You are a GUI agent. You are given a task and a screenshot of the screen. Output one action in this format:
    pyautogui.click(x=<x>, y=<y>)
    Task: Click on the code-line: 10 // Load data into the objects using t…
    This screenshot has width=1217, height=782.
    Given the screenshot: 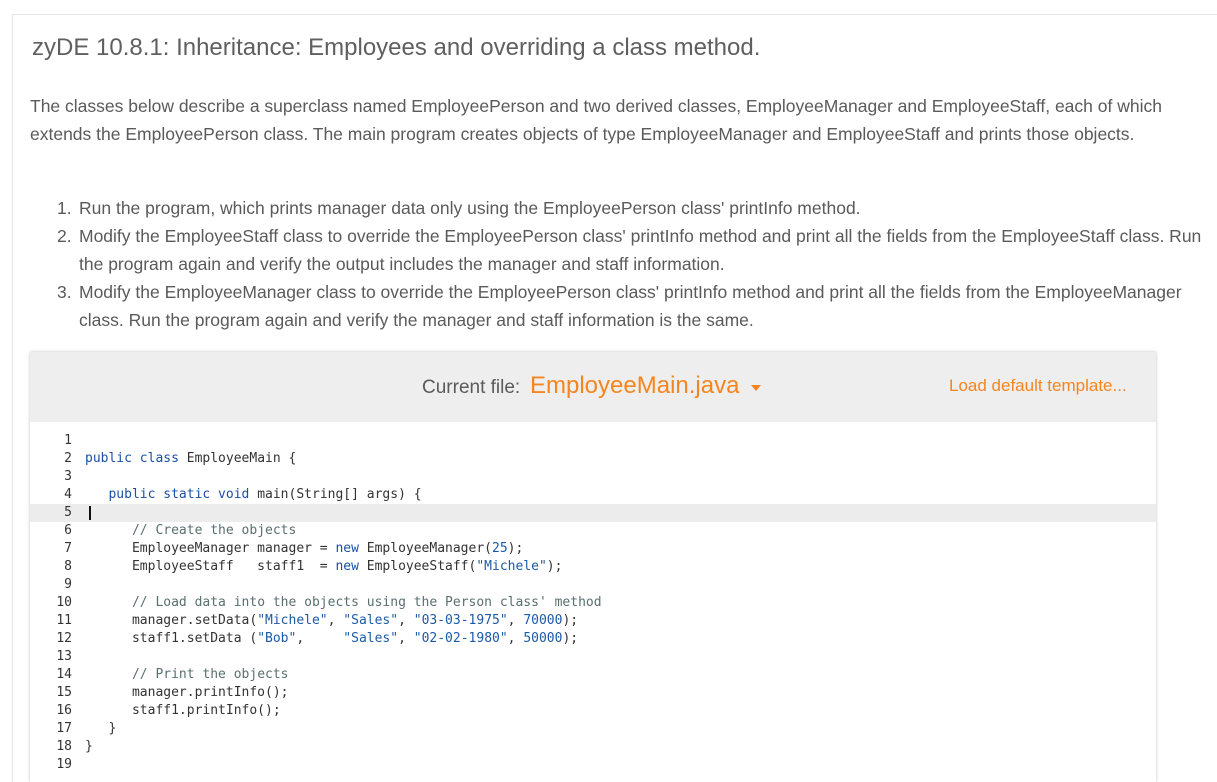 What is the action you would take?
    pyautogui.click(x=593, y=603)
    